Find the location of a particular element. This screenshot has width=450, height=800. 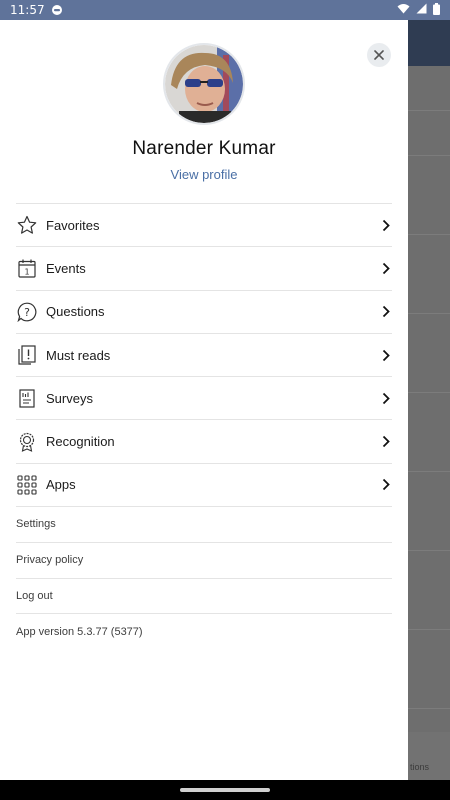

background-app: tions is located at coordinates (429, 400).